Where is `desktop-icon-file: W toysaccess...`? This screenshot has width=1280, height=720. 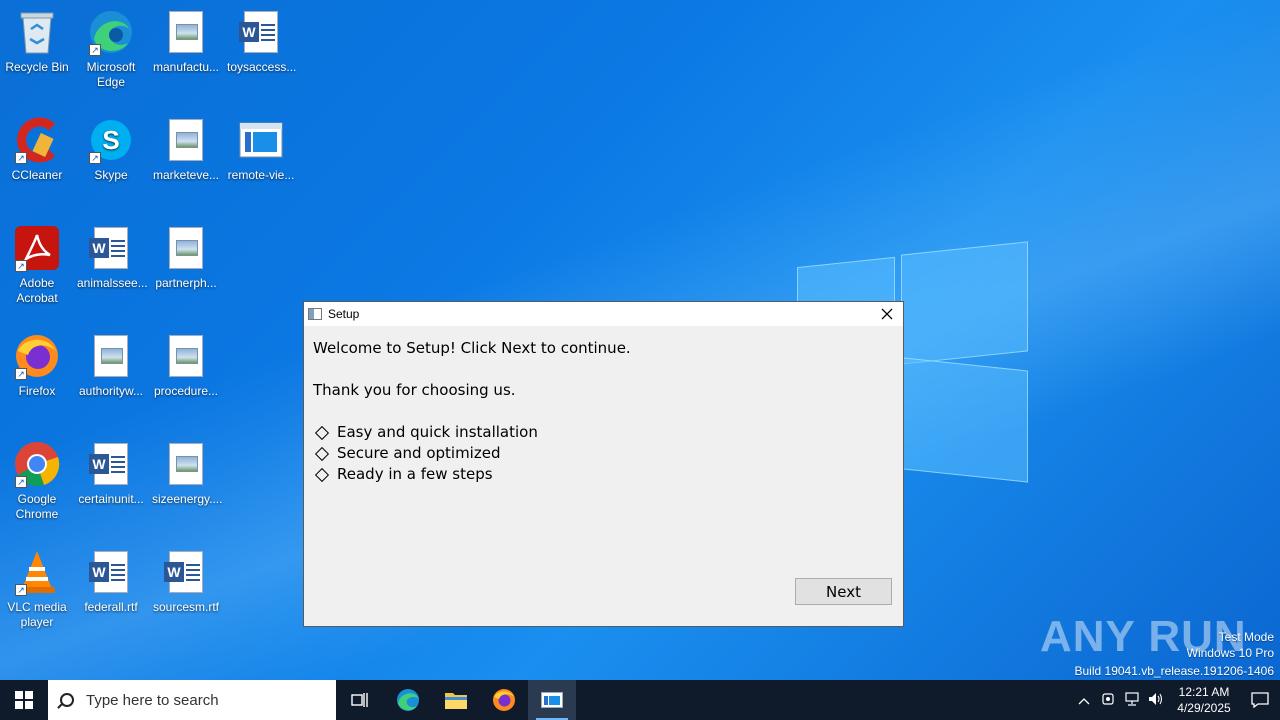
desktop-icon-file: W toysaccess... is located at coordinates (261, 41).